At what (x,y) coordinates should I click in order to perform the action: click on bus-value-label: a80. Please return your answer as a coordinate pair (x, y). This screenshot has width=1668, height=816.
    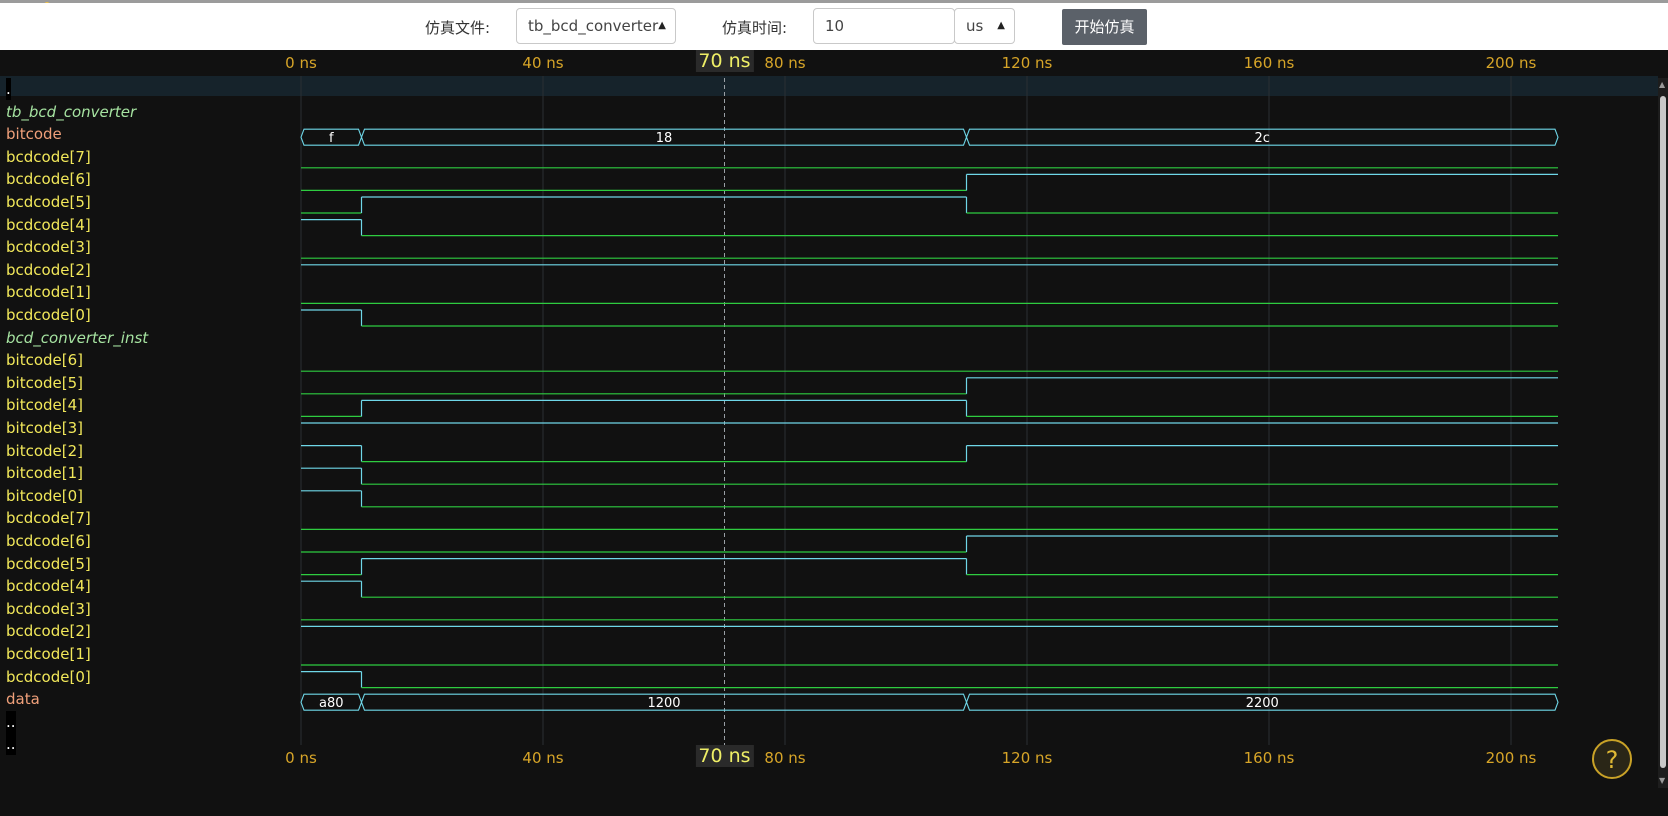
    Looking at the image, I should click on (331, 703).